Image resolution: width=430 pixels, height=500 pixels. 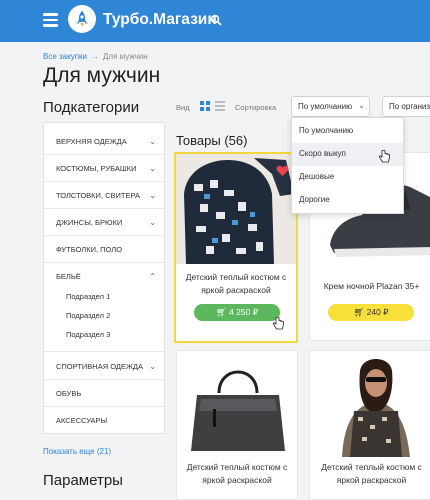 I want to click on sidebar-item-tshirts: Футболки, поло, so click(x=106, y=249).